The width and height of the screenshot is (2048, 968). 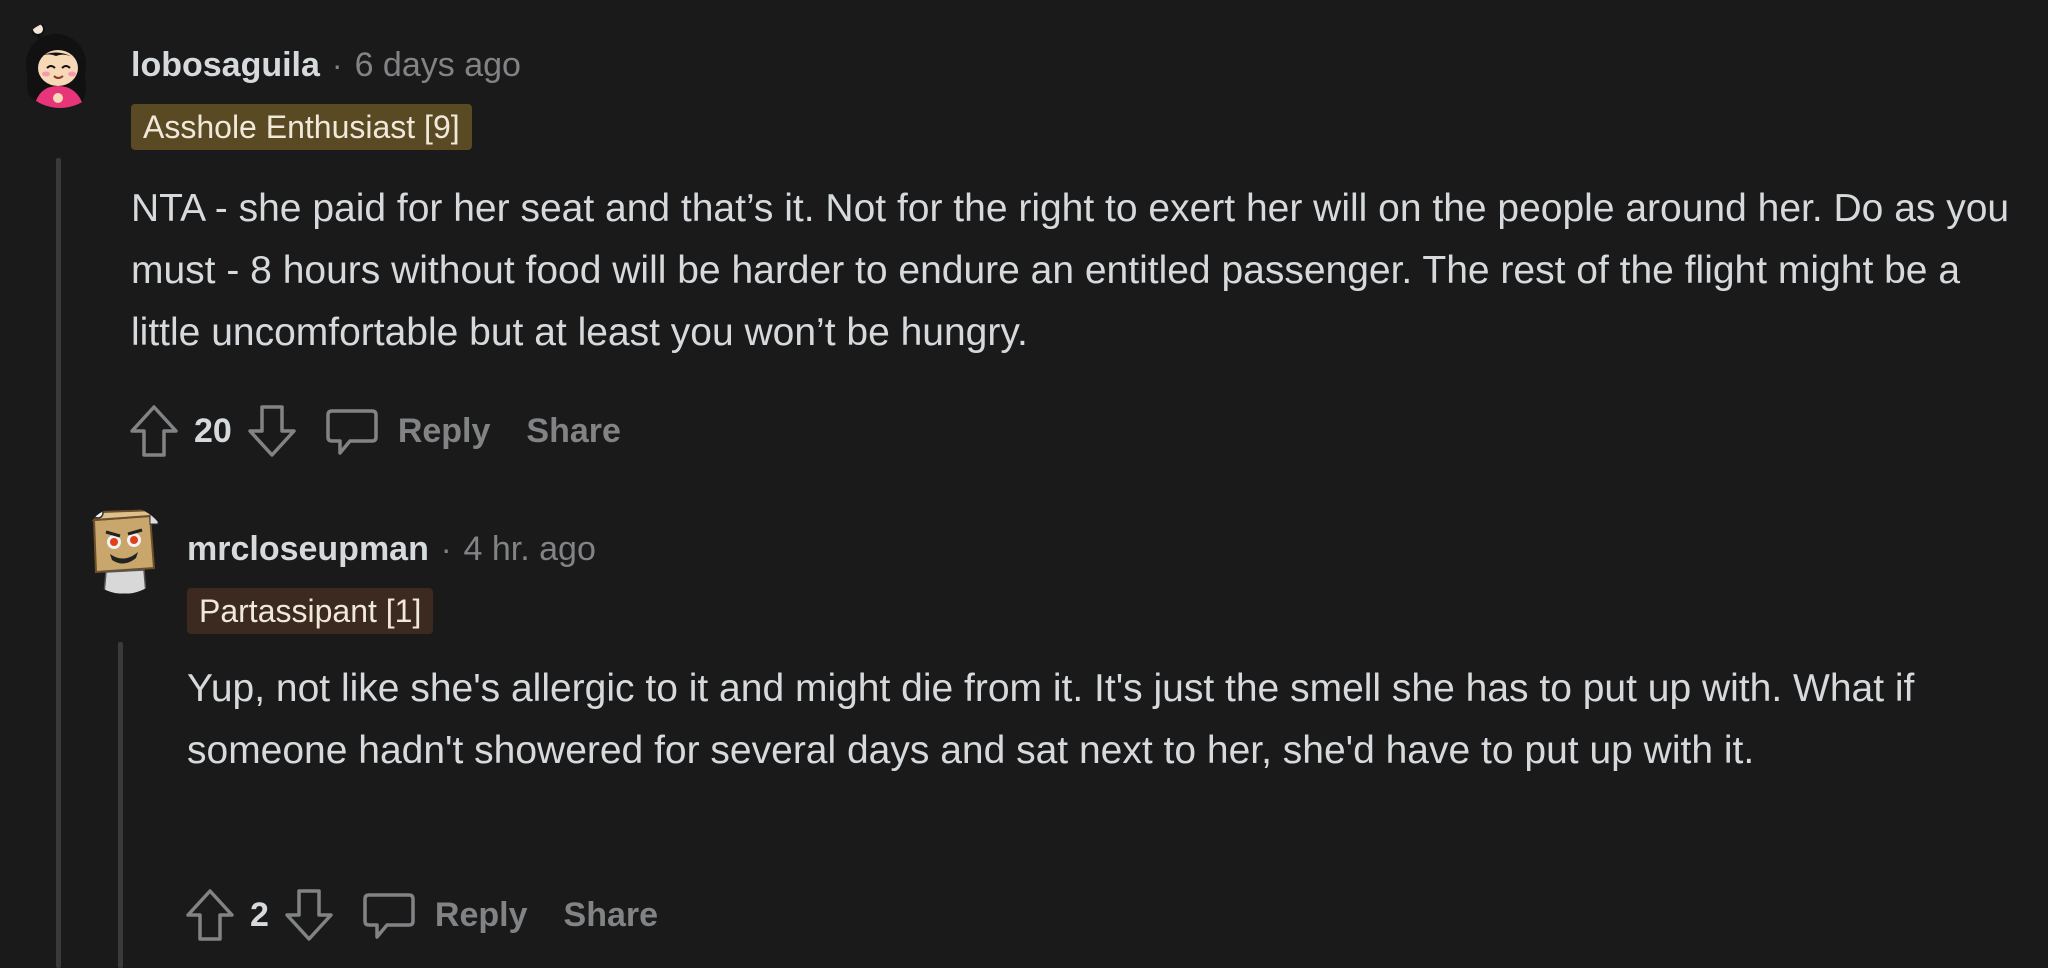 I want to click on comment-meta: lobosaguila · 6 days ago, so click(x=326, y=65).